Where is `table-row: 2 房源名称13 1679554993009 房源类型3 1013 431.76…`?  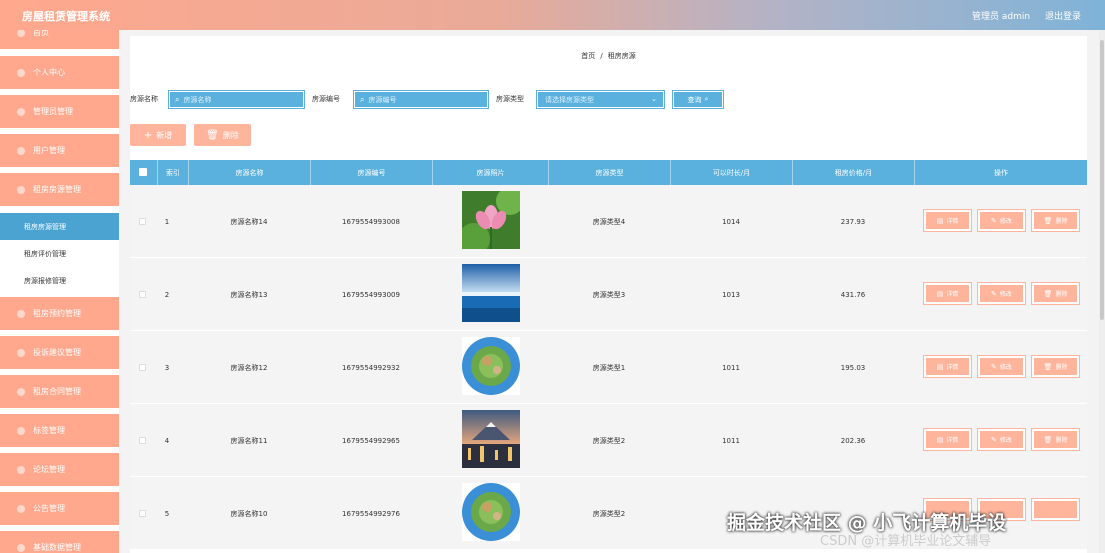 table-row: 2 房源名称13 1679554993009 房源类型3 1013 431.76… is located at coordinates (608, 294).